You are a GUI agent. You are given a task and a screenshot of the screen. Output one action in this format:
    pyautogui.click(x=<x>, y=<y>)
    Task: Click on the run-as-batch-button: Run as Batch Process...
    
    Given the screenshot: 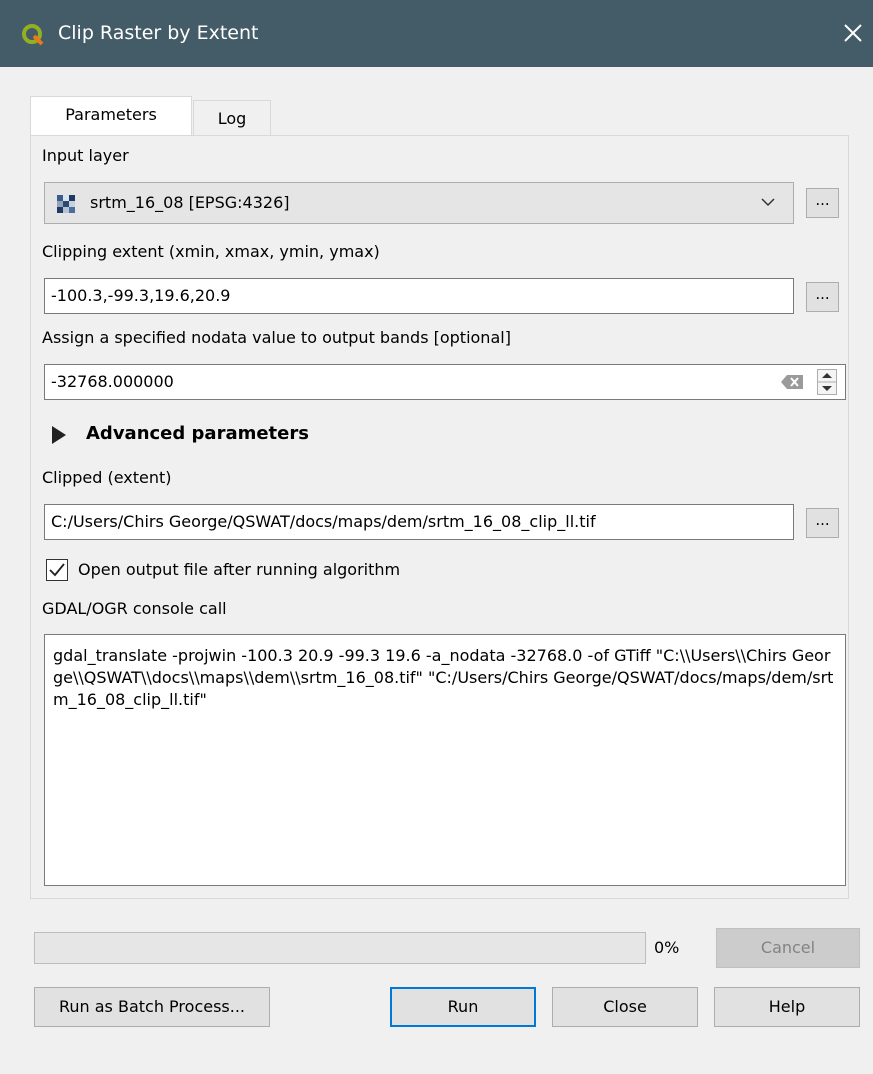 What is the action you would take?
    pyautogui.click(x=152, y=1007)
    